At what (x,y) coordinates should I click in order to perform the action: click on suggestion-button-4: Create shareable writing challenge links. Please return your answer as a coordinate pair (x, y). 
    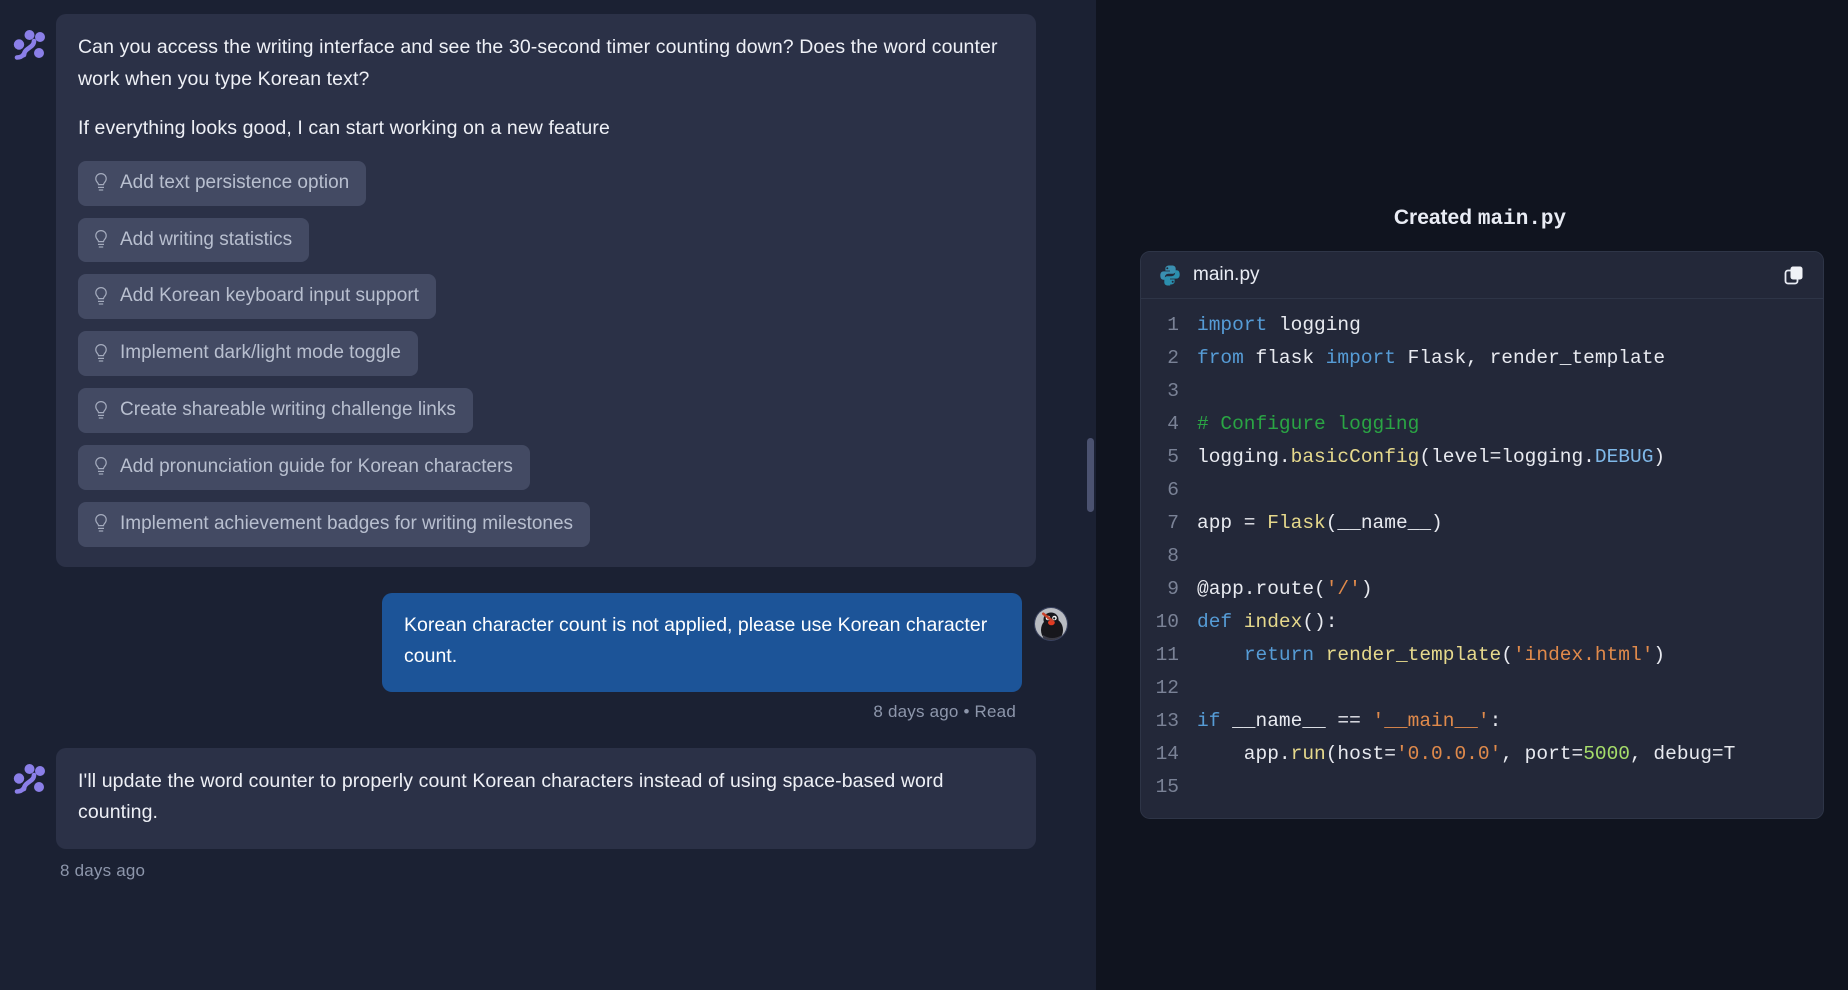
    Looking at the image, I should click on (275, 410).